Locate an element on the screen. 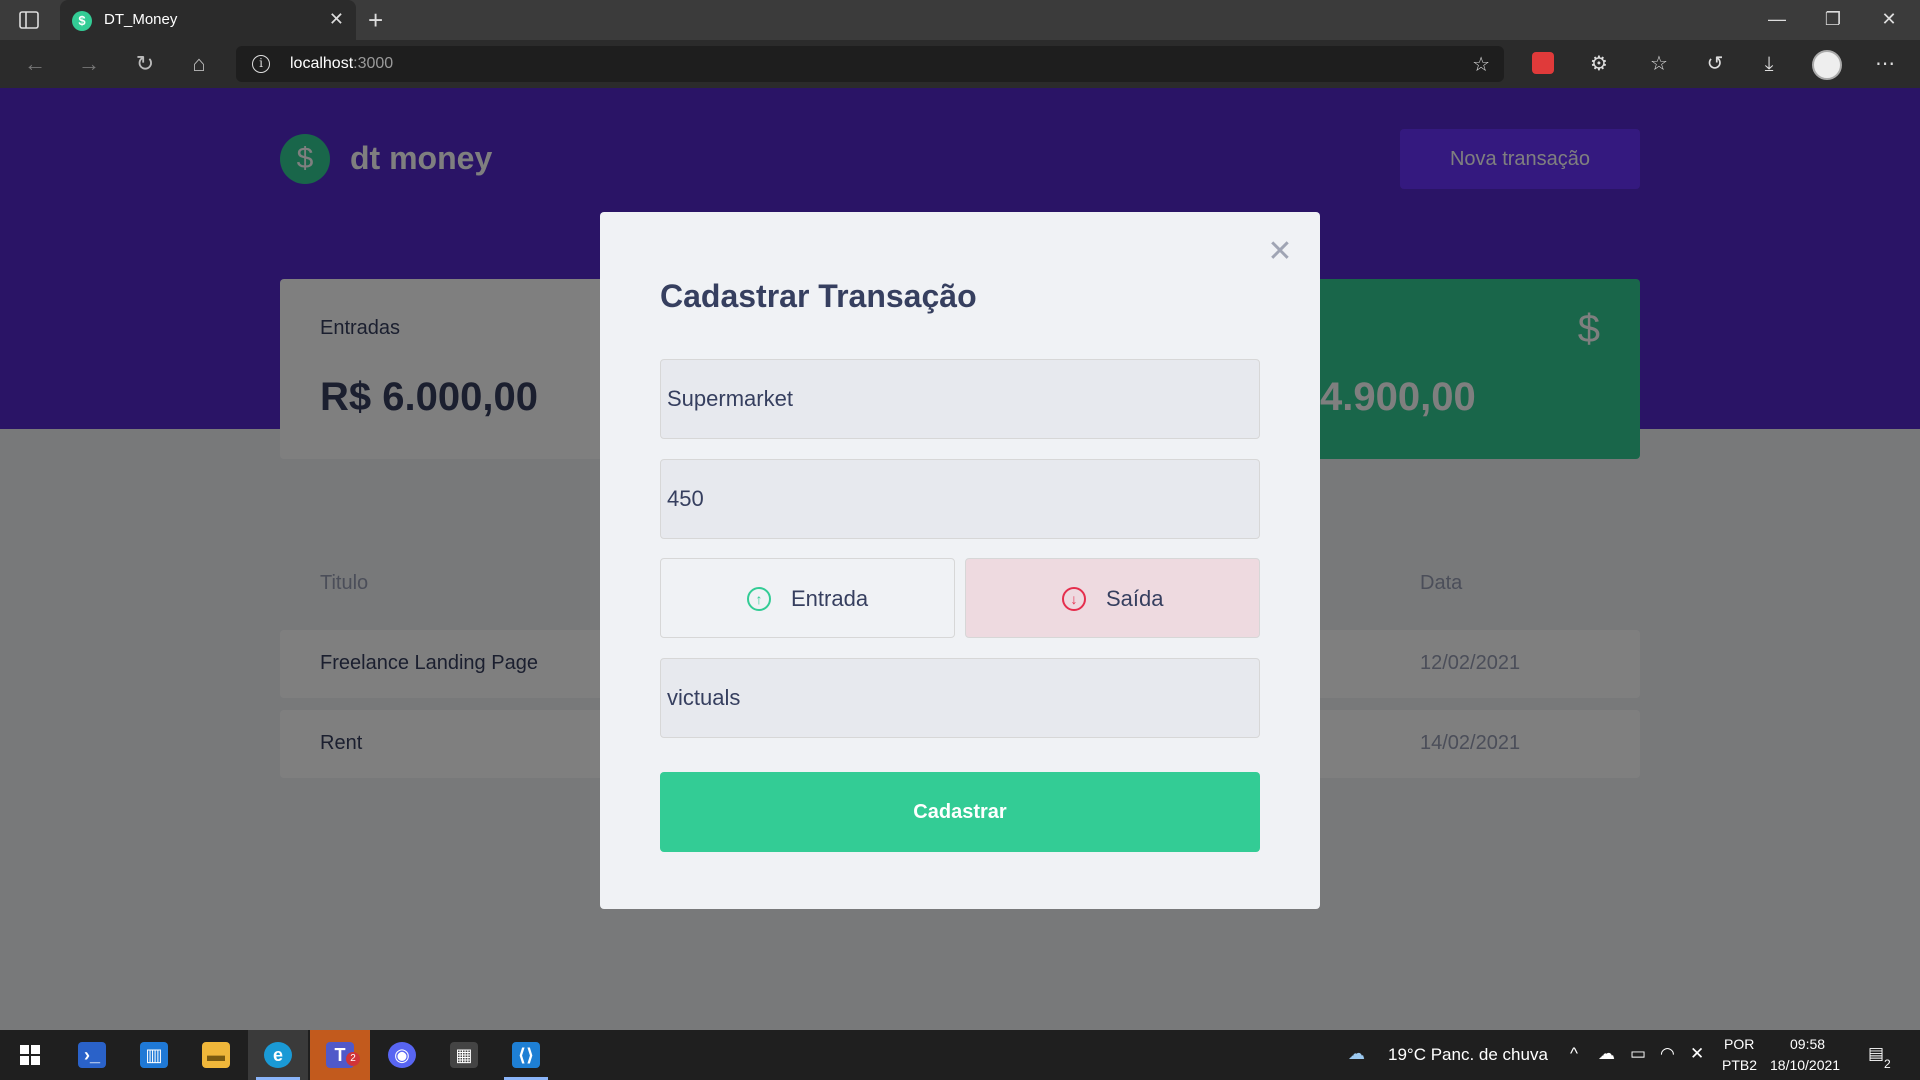 This screenshot has width=1920, height=1080. notification-center-icon: ▤ is located at coordinates (1876, 1054).